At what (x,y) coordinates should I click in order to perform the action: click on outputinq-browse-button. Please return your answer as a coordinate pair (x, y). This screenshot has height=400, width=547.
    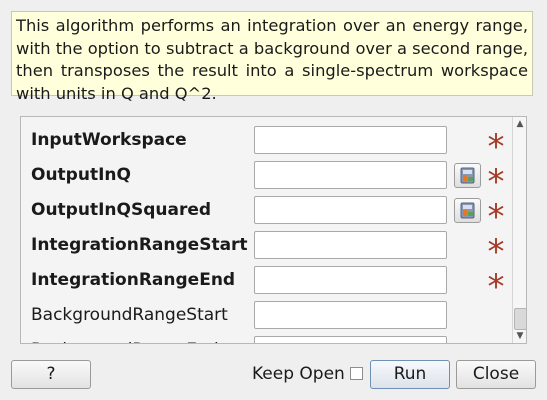
    Looking at the image, I should click on (467, 175).